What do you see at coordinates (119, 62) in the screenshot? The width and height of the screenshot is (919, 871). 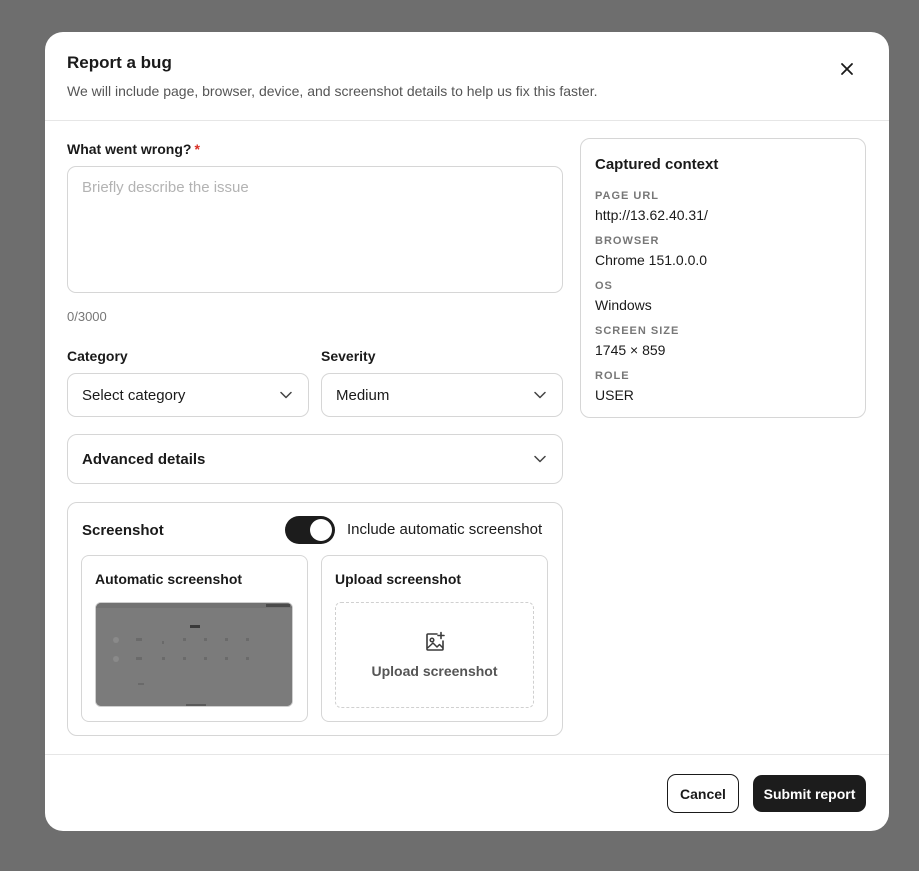 I see `dialog-title: Report a bug` at bounding box center [119, 62].